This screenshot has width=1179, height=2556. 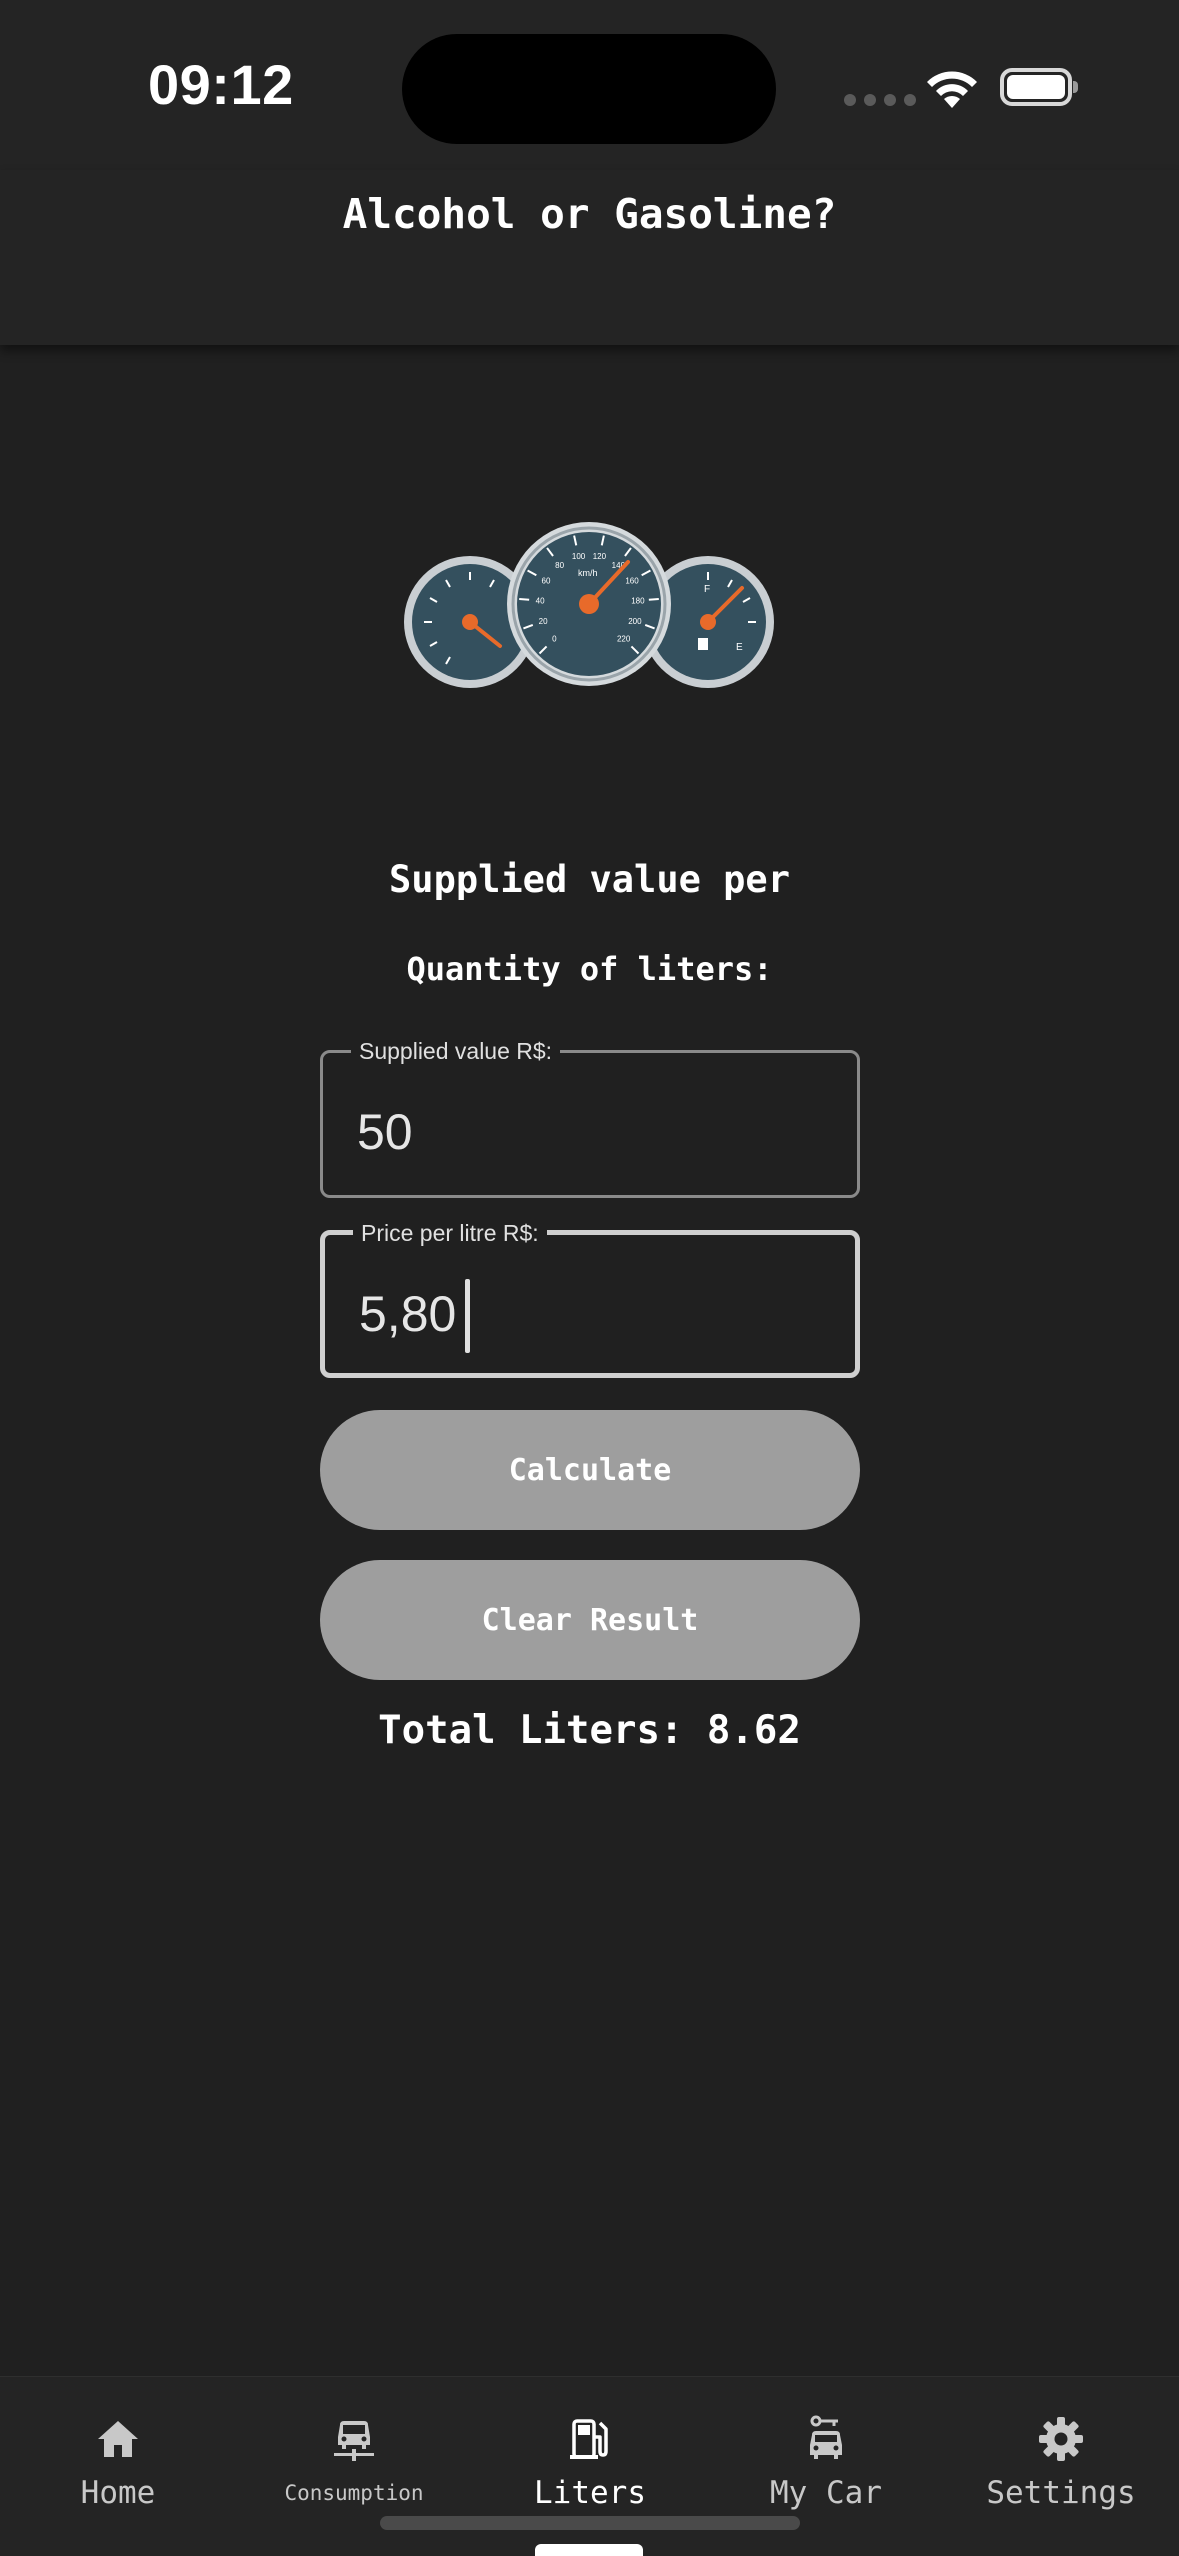 I want to click on speed-tick-label: 160, so click(x=632, y=581).